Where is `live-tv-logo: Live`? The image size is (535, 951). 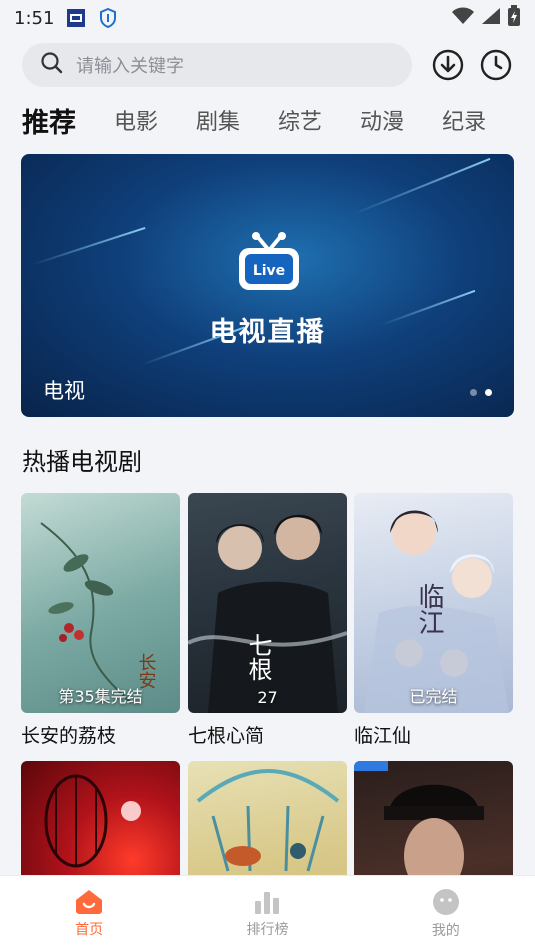
live-tv-logo: Live is located at coordinates (269, 262).